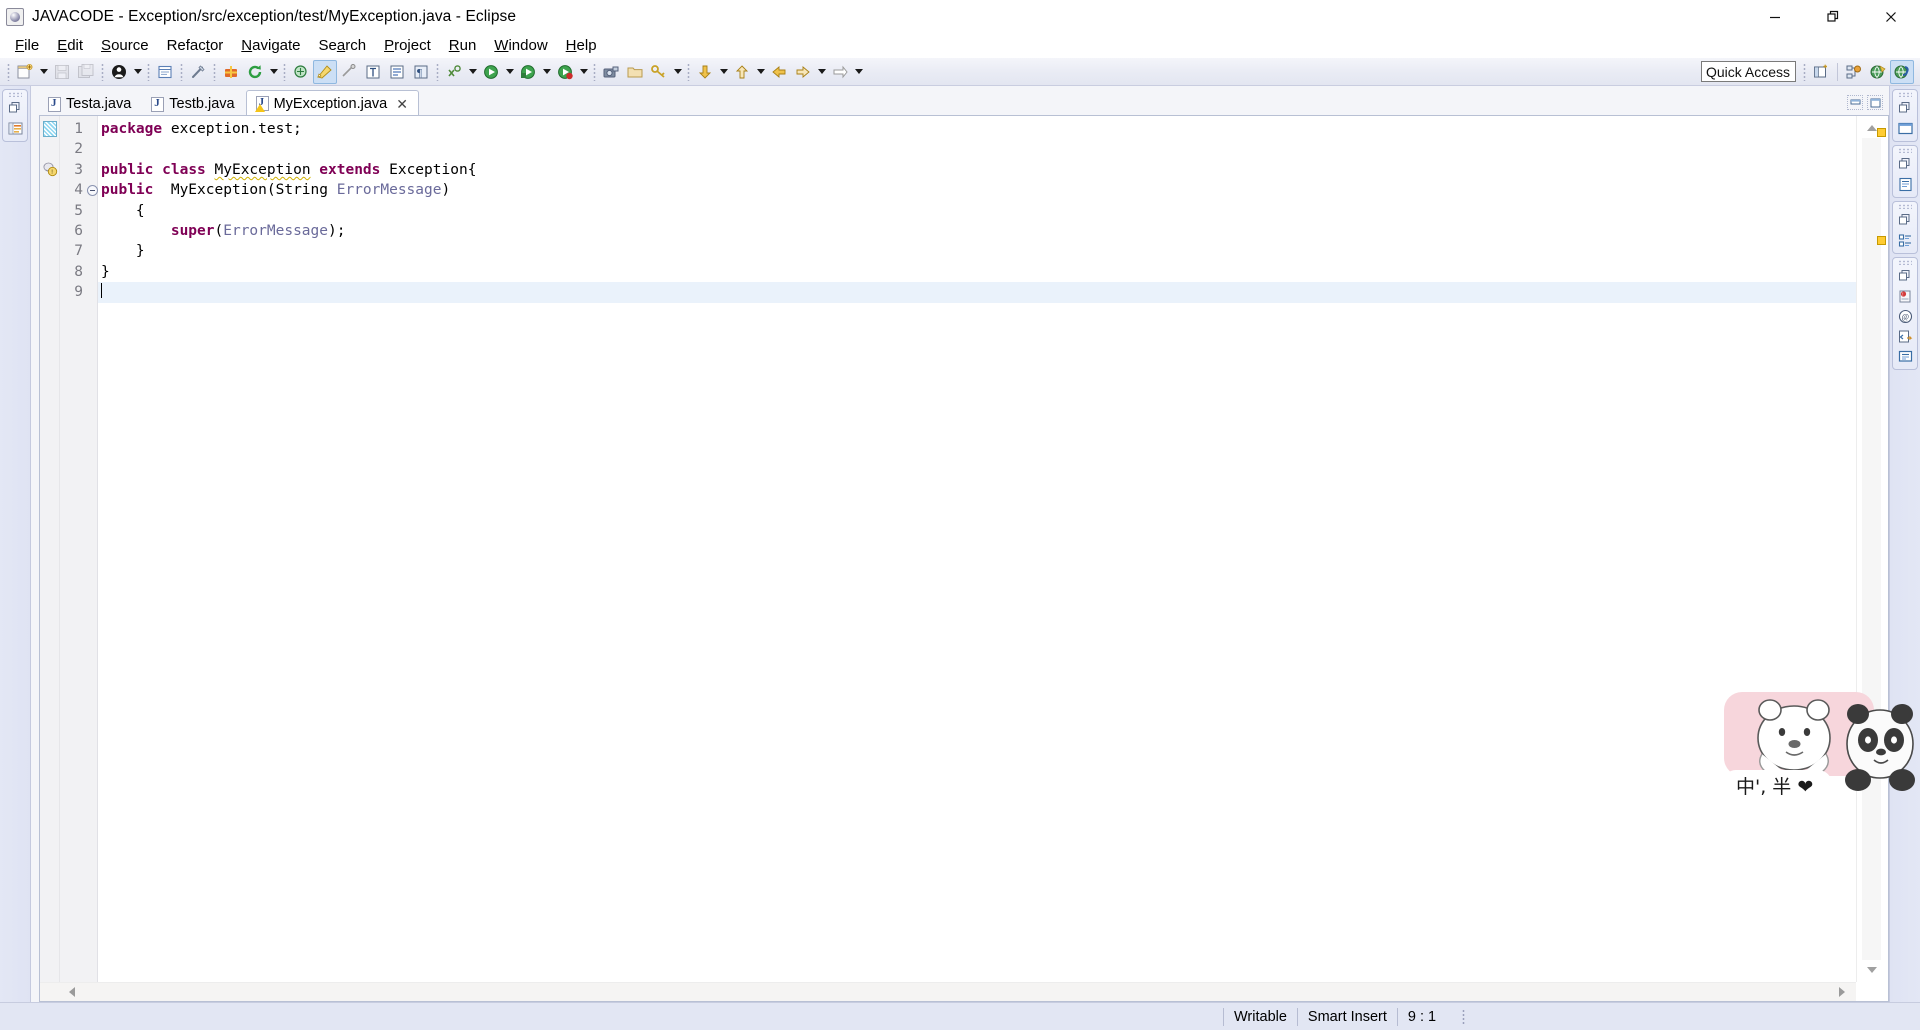 The height and width of the screenshot is (1030, 1920). What do you see at coordinates (70, 46) in the screenshot?
I see `menu-edit: Edit` at bounding box center [70, 46].